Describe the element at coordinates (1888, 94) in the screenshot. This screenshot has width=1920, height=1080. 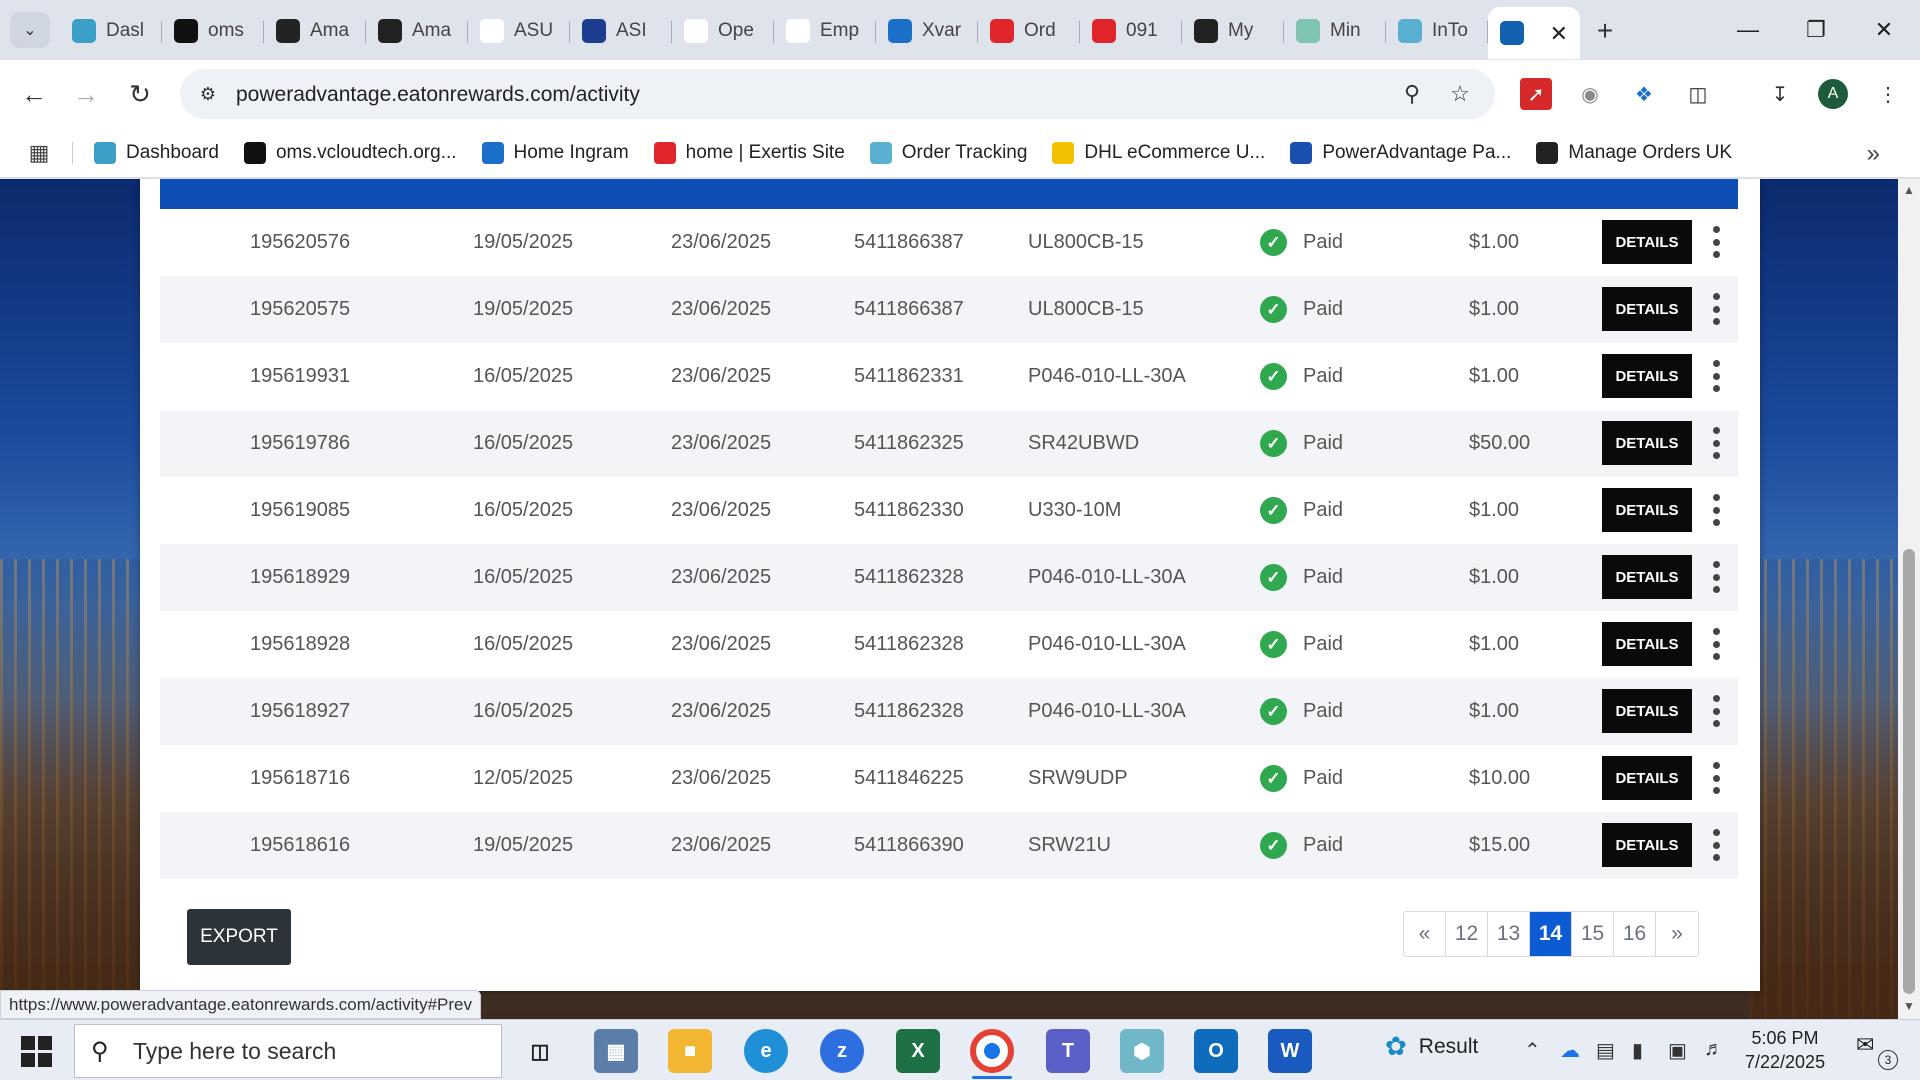
I see `menu-icon: ⋮` at that location.